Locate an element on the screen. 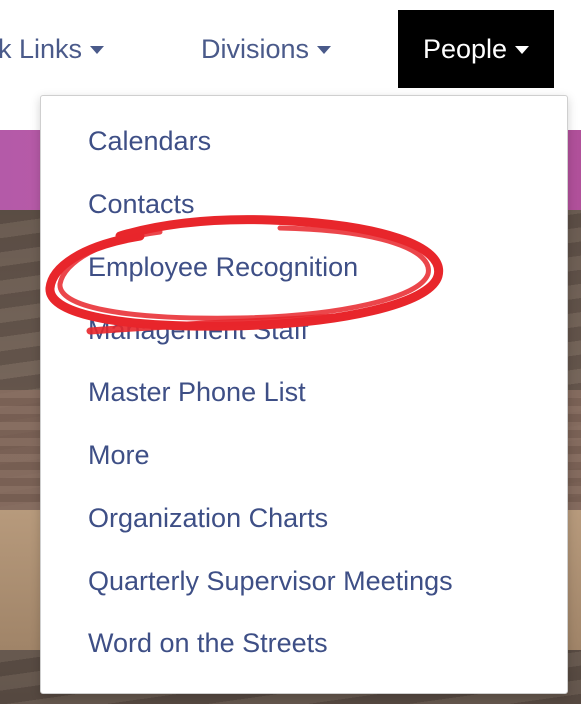  menu-item-organization-charts: Organization Charts is located at coordinates (208, 518).